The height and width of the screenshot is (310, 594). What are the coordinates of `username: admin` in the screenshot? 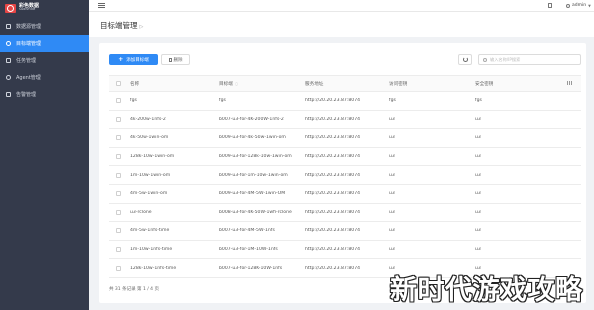 It's located at (579, 5).